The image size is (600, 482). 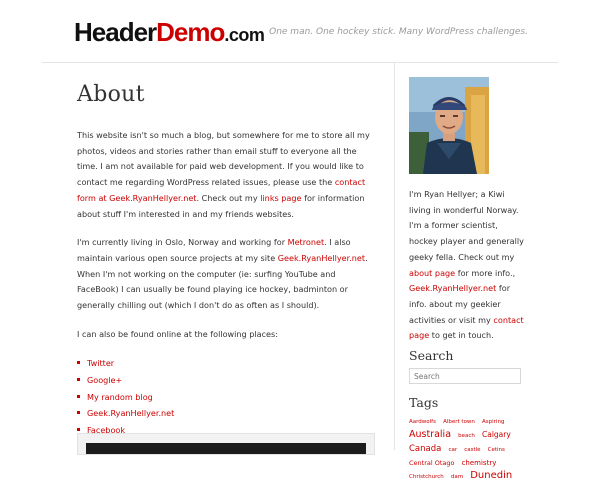 I want to click on header-divider, so click(x=300, y=62).